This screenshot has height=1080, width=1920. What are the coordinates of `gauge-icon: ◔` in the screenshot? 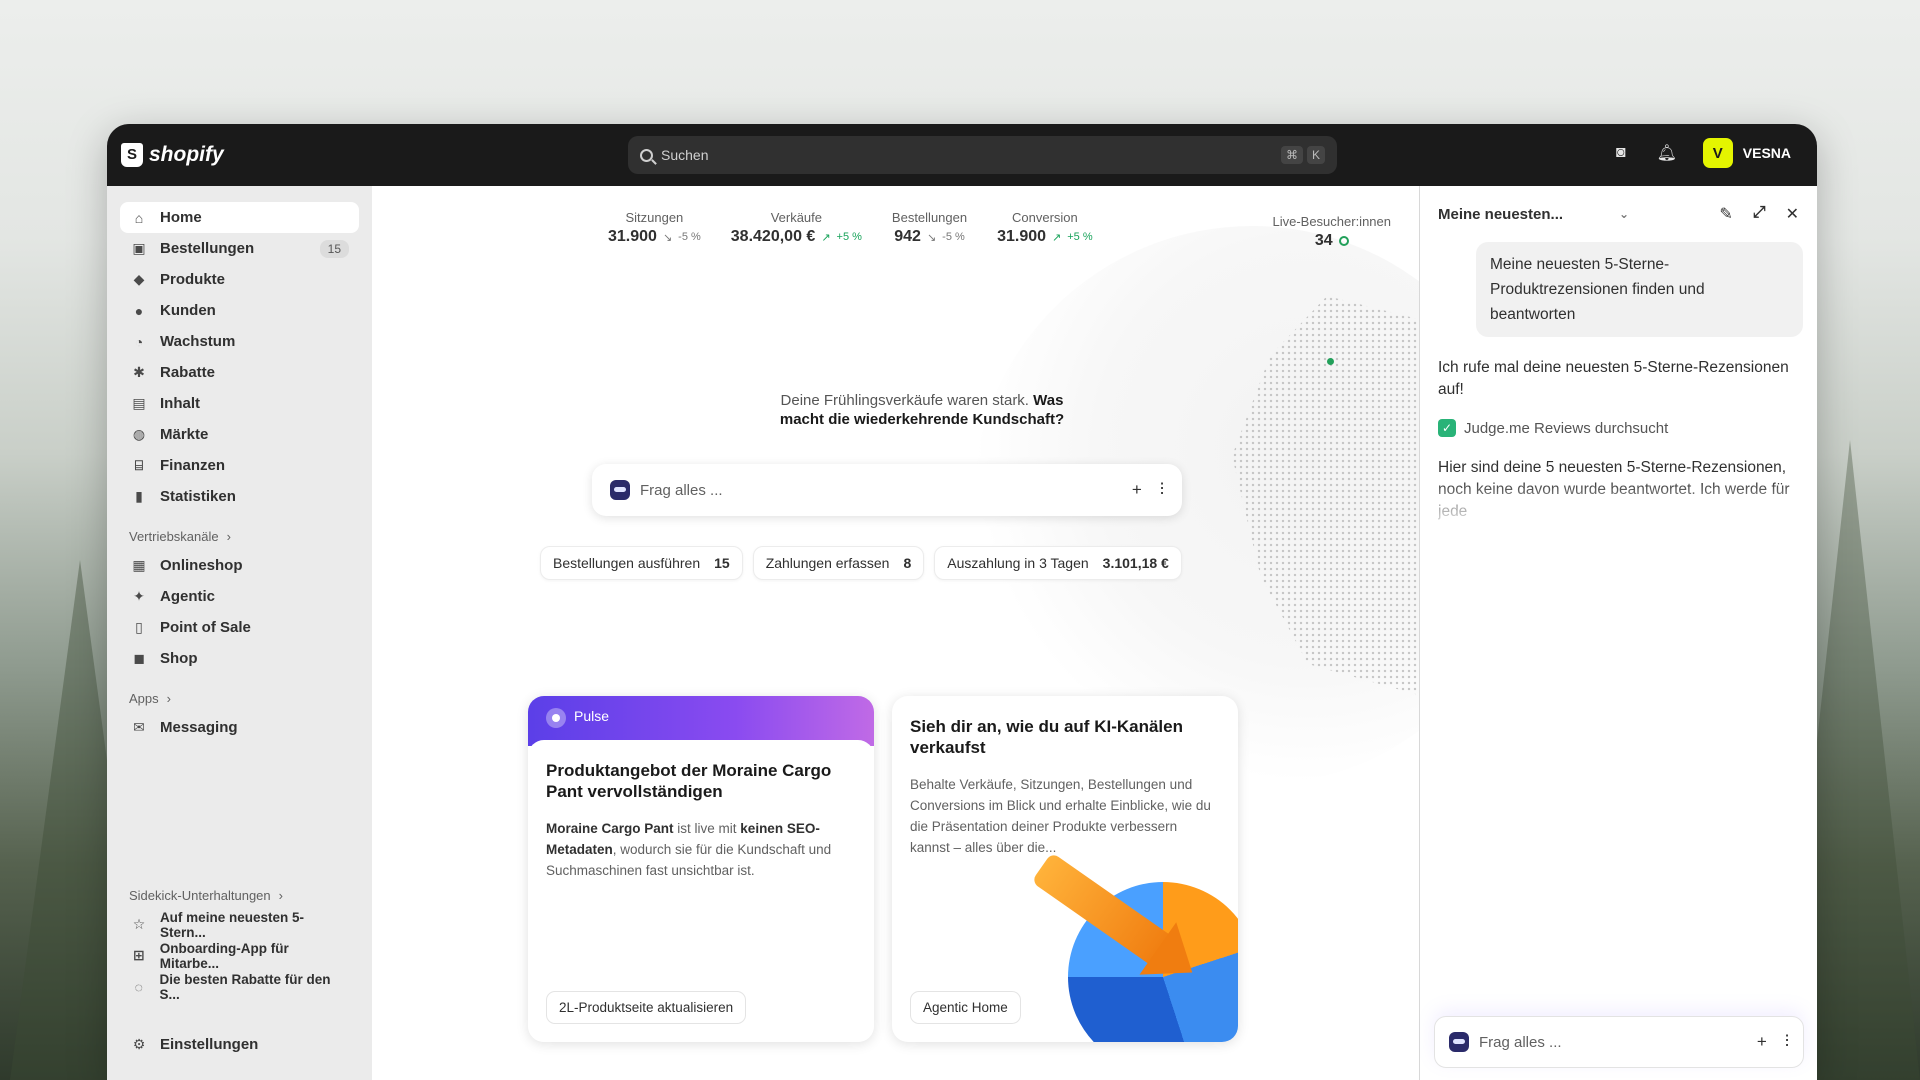 It's located at (139, 341).